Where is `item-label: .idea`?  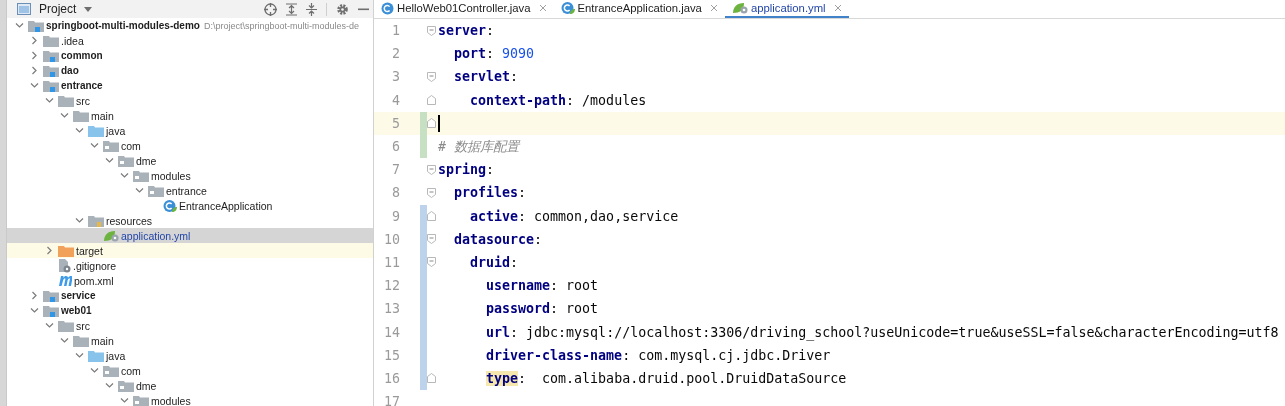 item-label: .idea is located at coordinates (72, 40).